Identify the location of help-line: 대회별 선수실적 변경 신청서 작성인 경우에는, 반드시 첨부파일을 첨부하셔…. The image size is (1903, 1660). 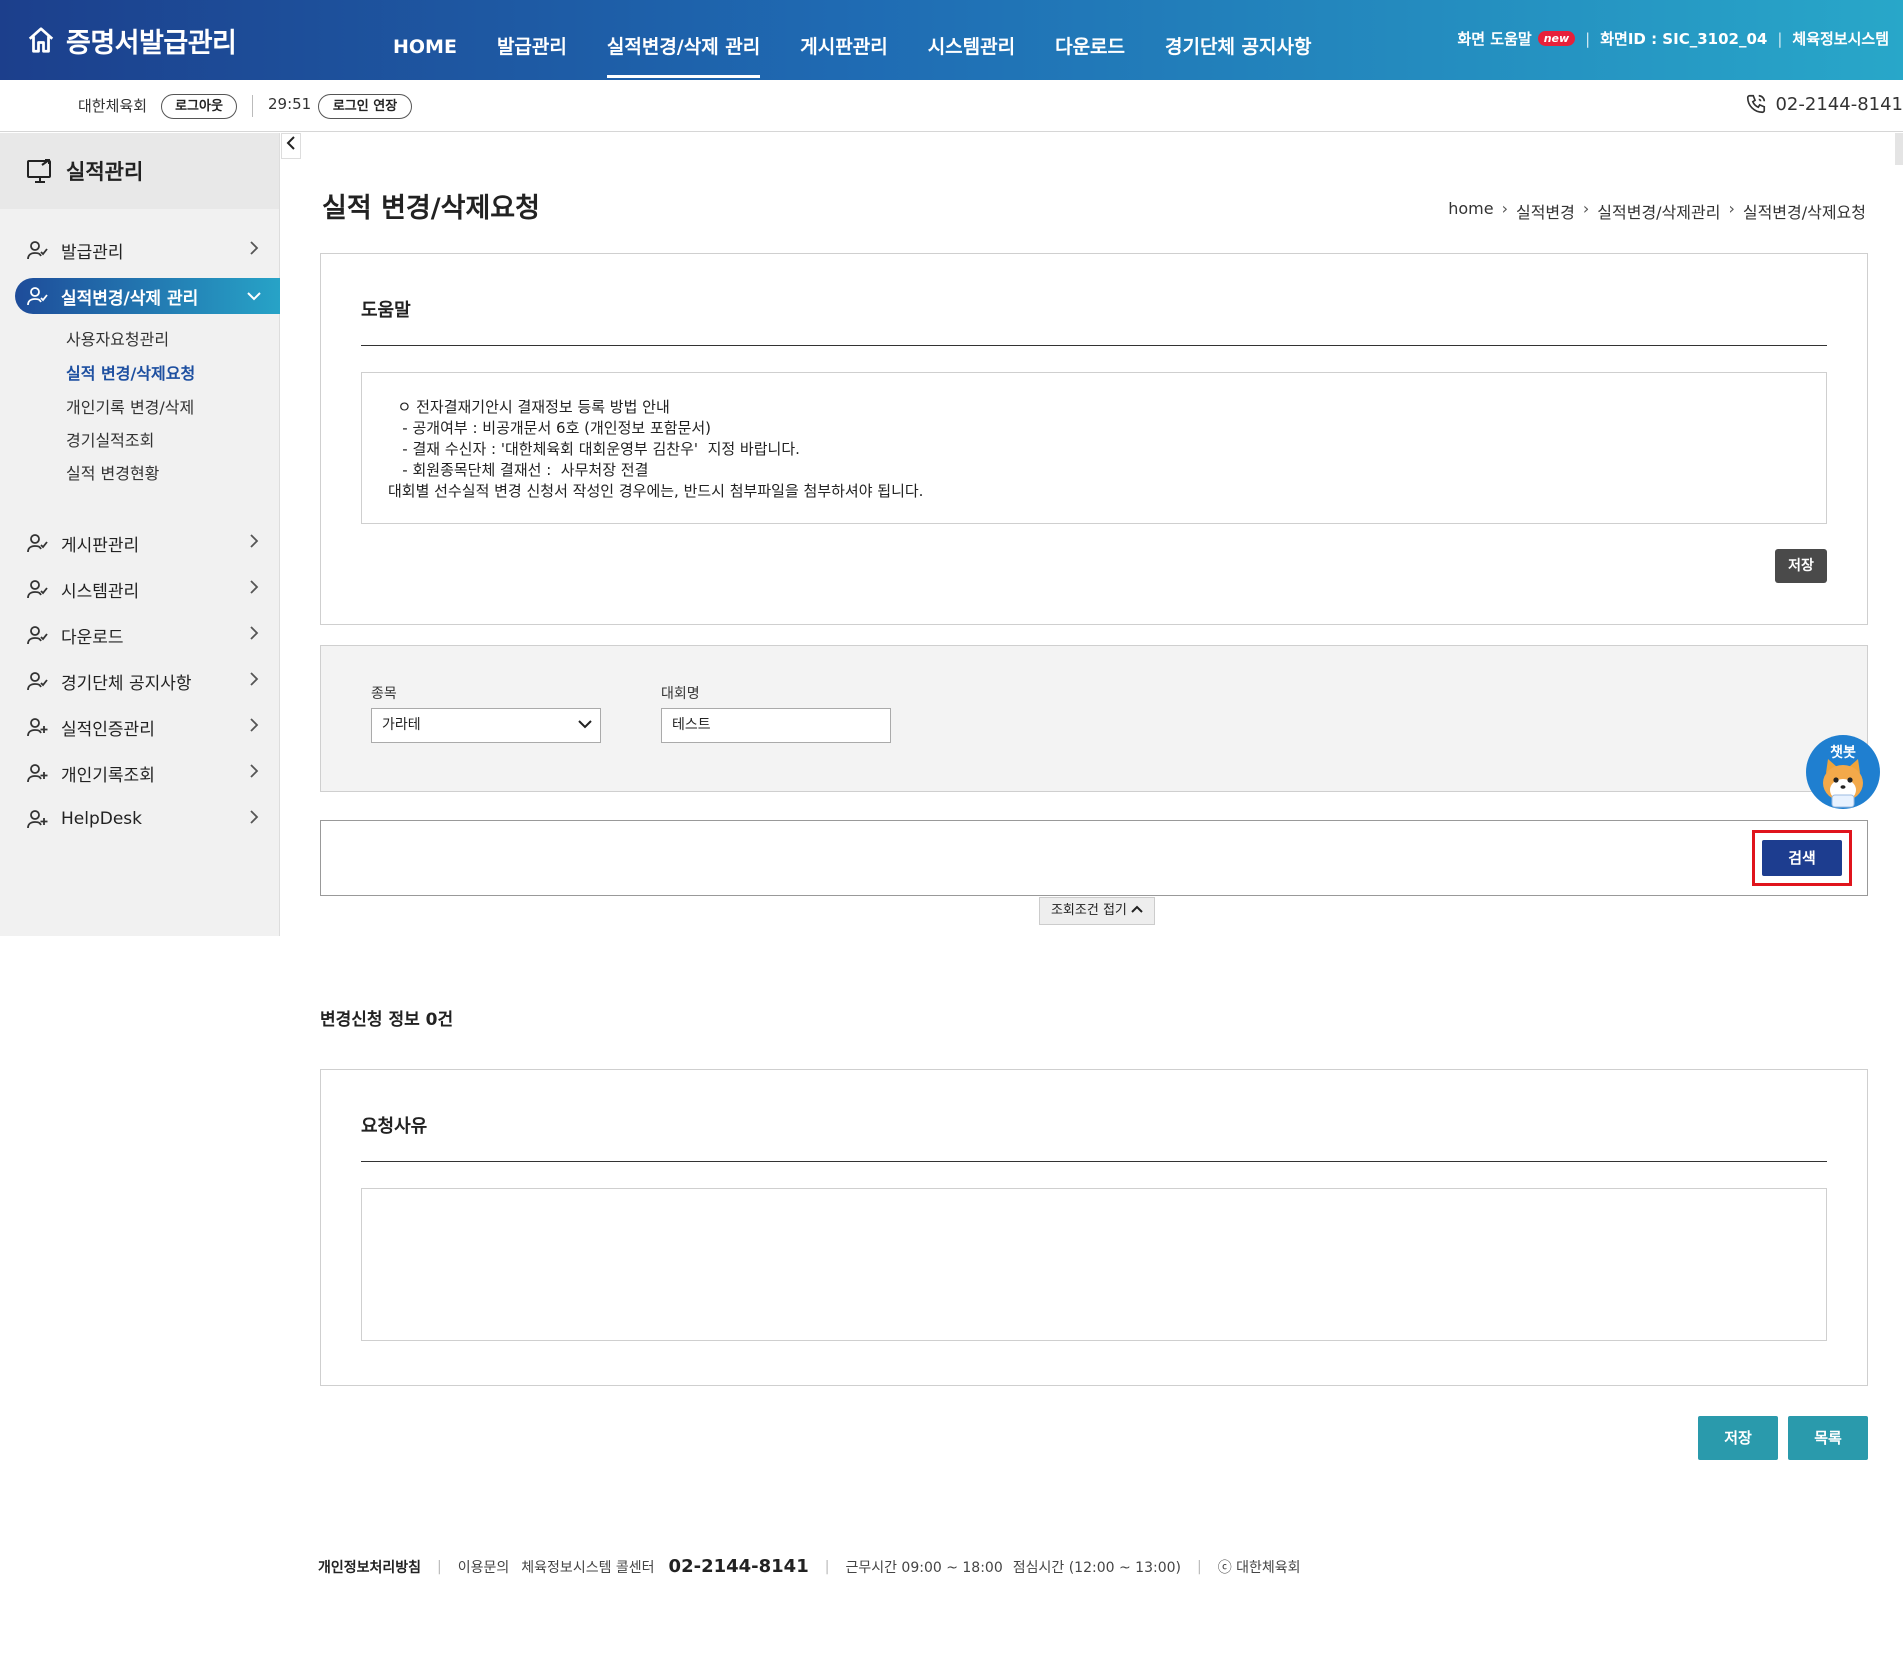
(656, 491).